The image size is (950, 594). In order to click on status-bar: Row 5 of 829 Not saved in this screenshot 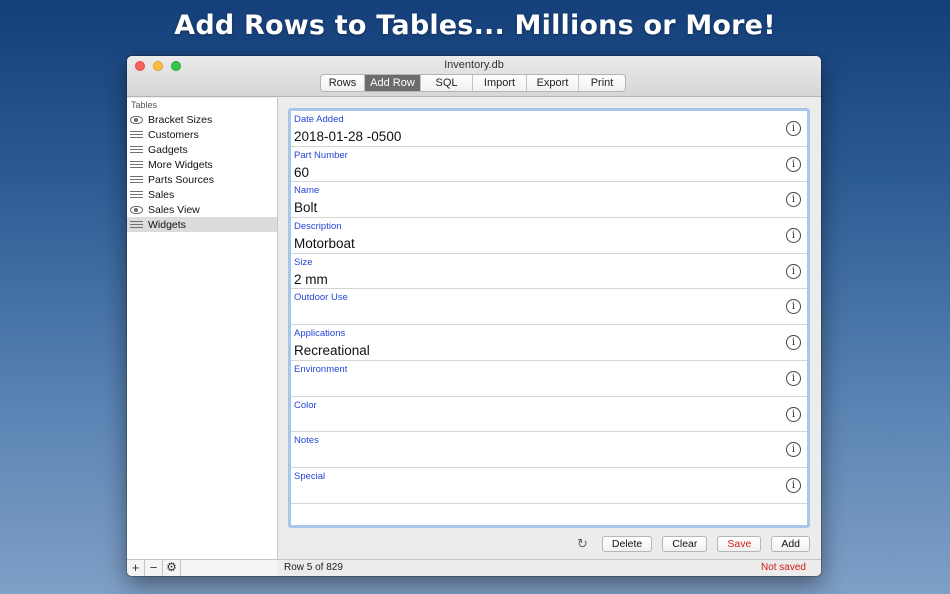, I will do `click(549, 567)`.